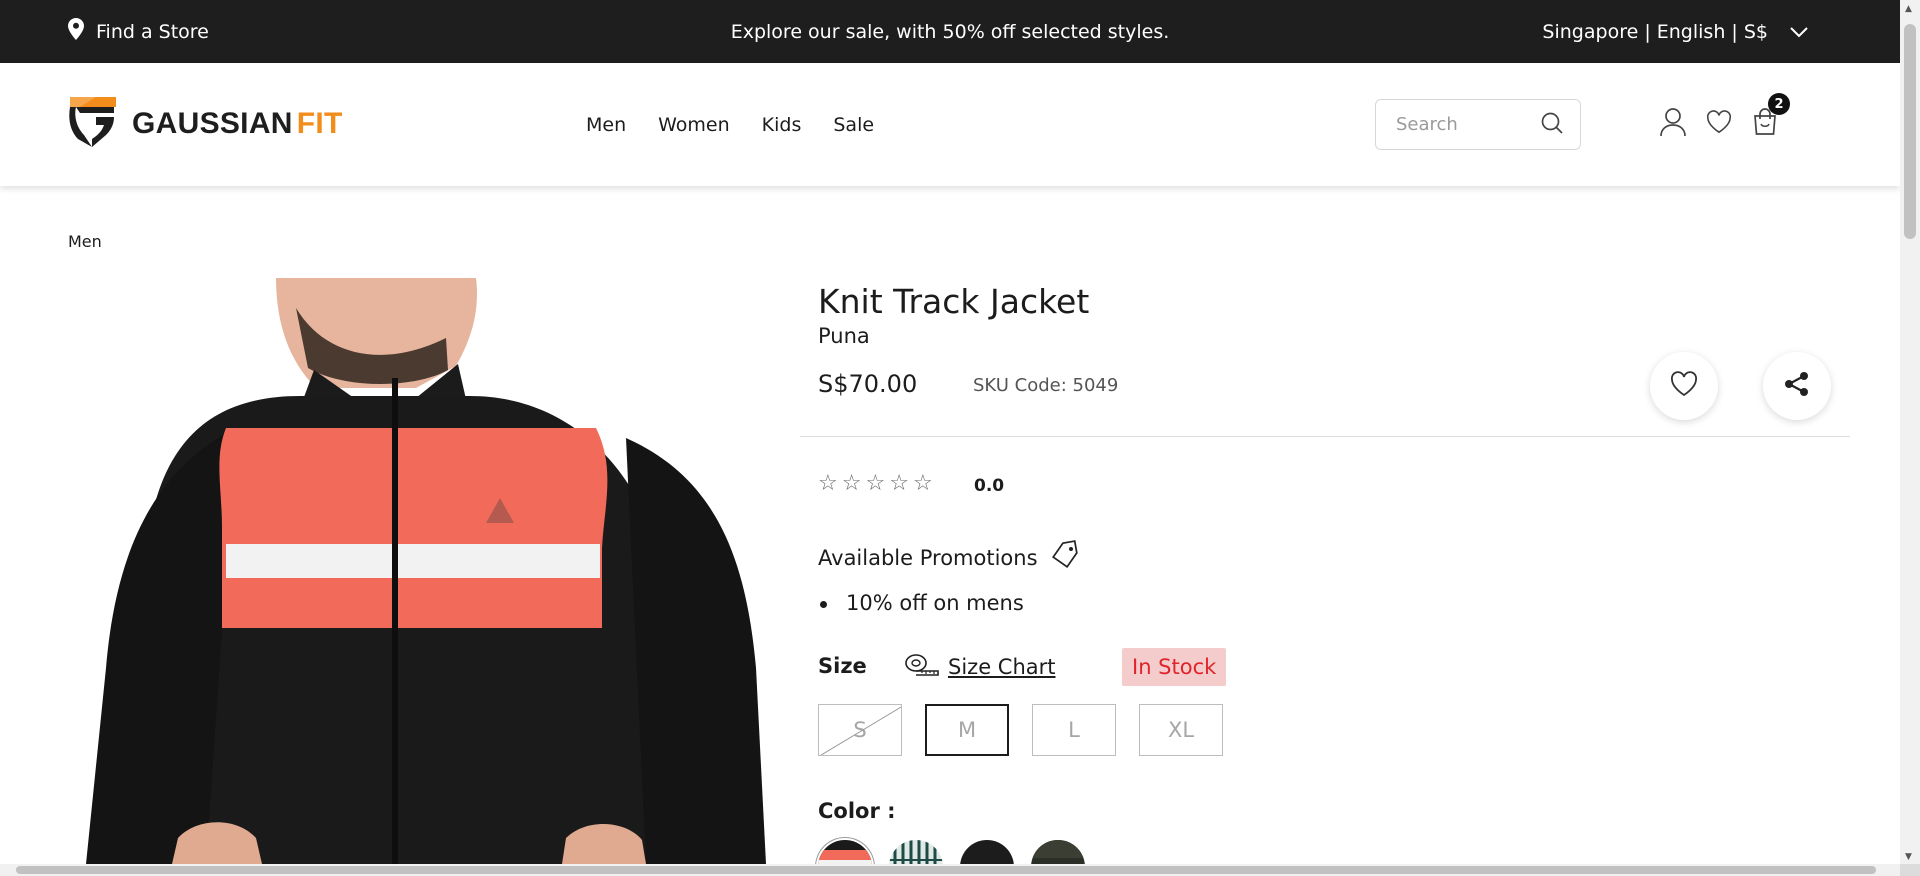 The height and width of the screenshot is (876, 1920). Describe the element at coordinates (950, 124) in the screenshot. I see `site-header: GAUSSIANFIT Men Women Kids Sale 2` at that location.